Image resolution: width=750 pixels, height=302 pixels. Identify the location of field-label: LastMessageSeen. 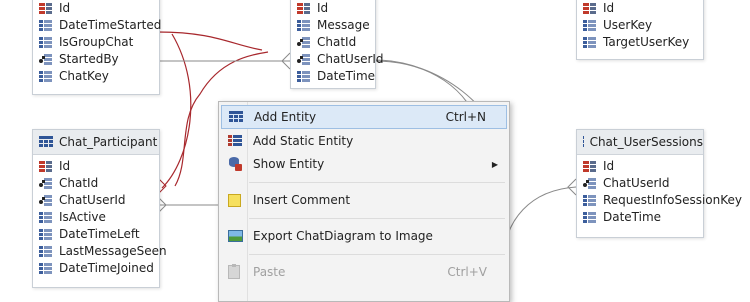
(113, 251).